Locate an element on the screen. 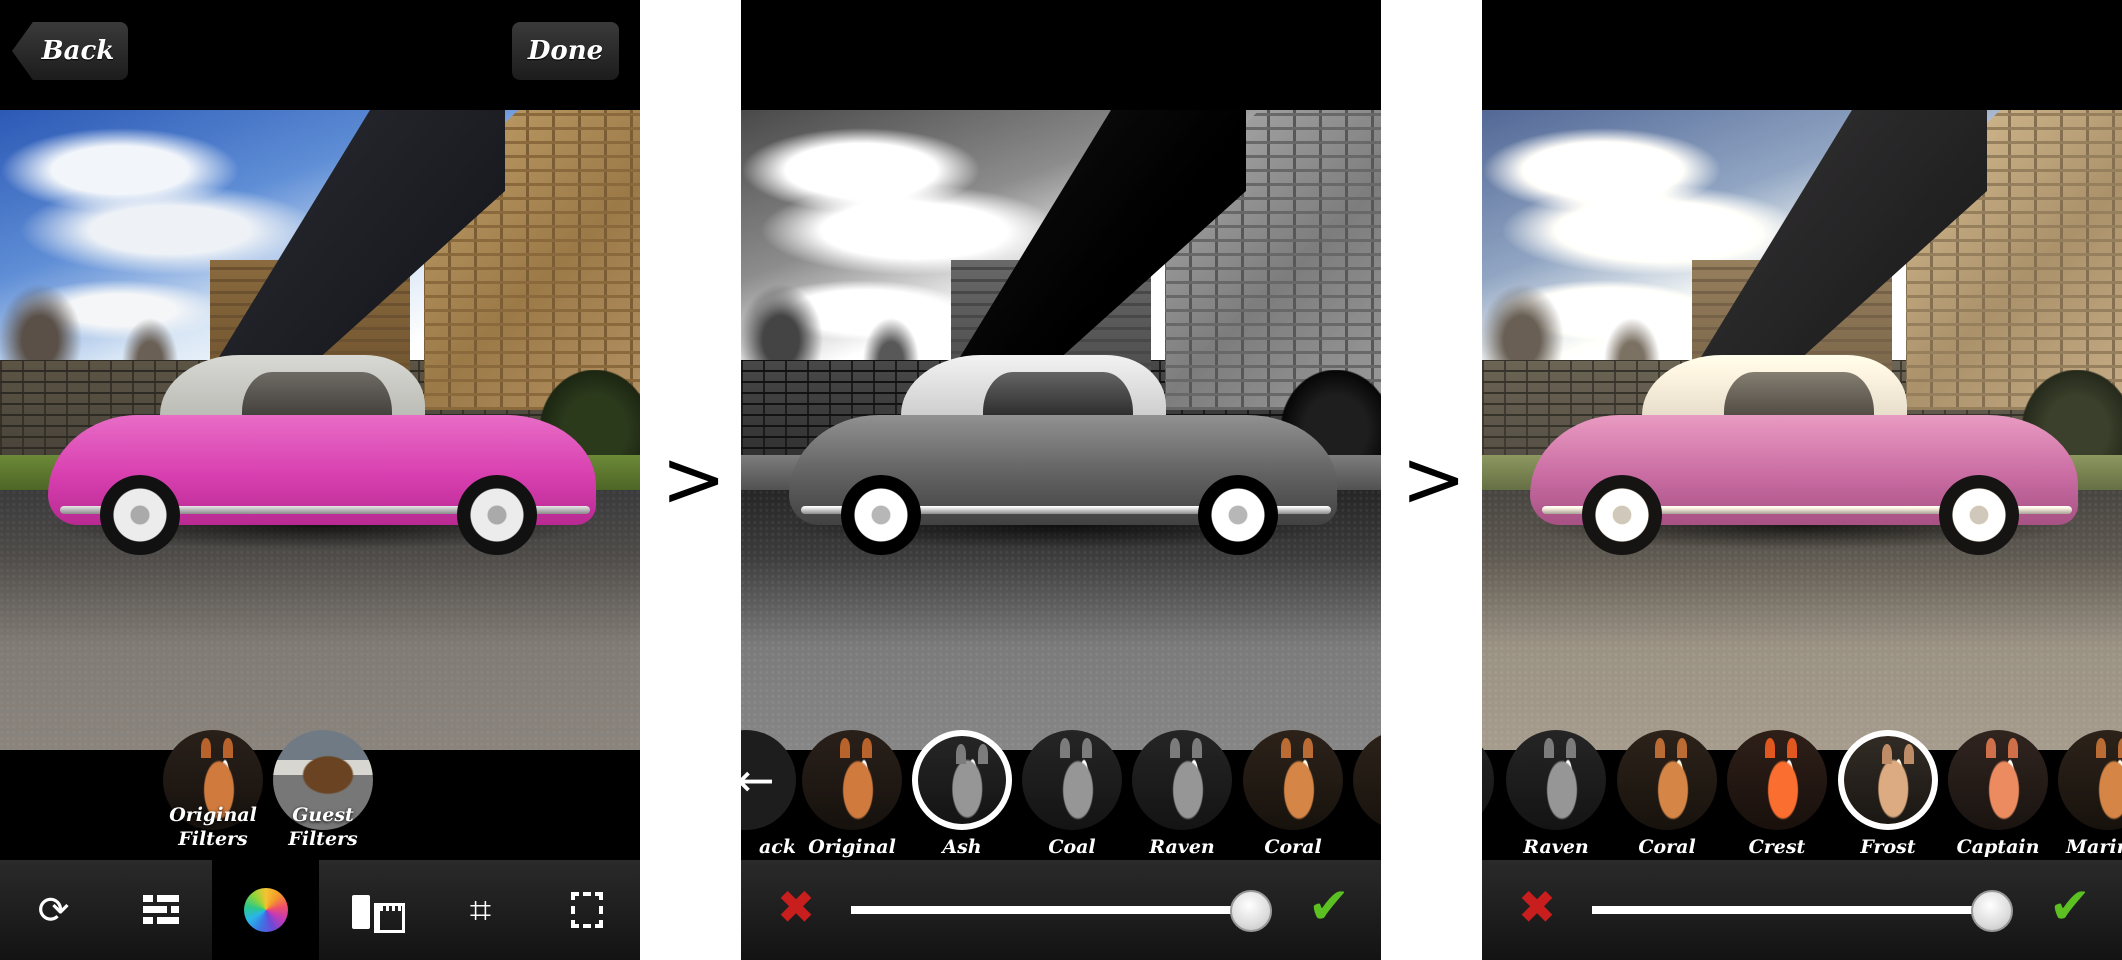 The width and height of the screenshot is (2122, 960). filters-tool-button is located at coordinates (265, 910).